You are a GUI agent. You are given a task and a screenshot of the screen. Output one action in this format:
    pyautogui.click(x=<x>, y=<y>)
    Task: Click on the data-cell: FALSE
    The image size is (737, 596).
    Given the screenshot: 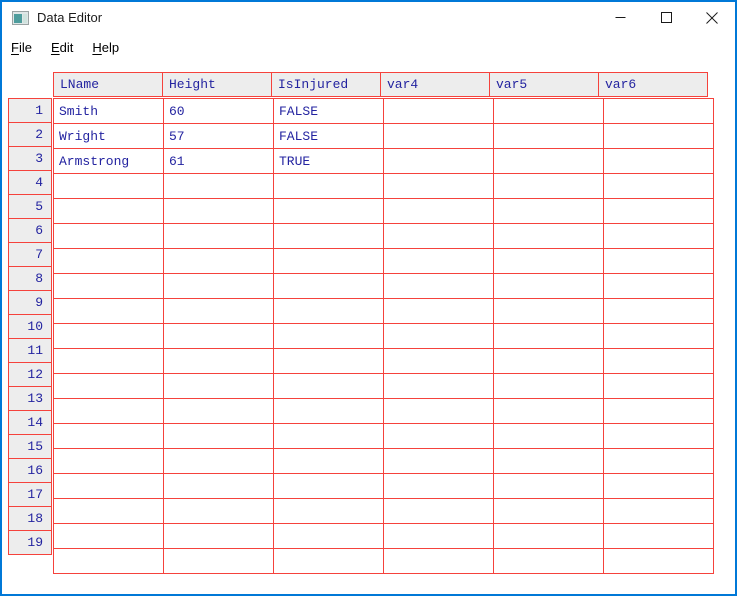 What is the action you would take?
    pyautogui.click(x=328, y=111)
    